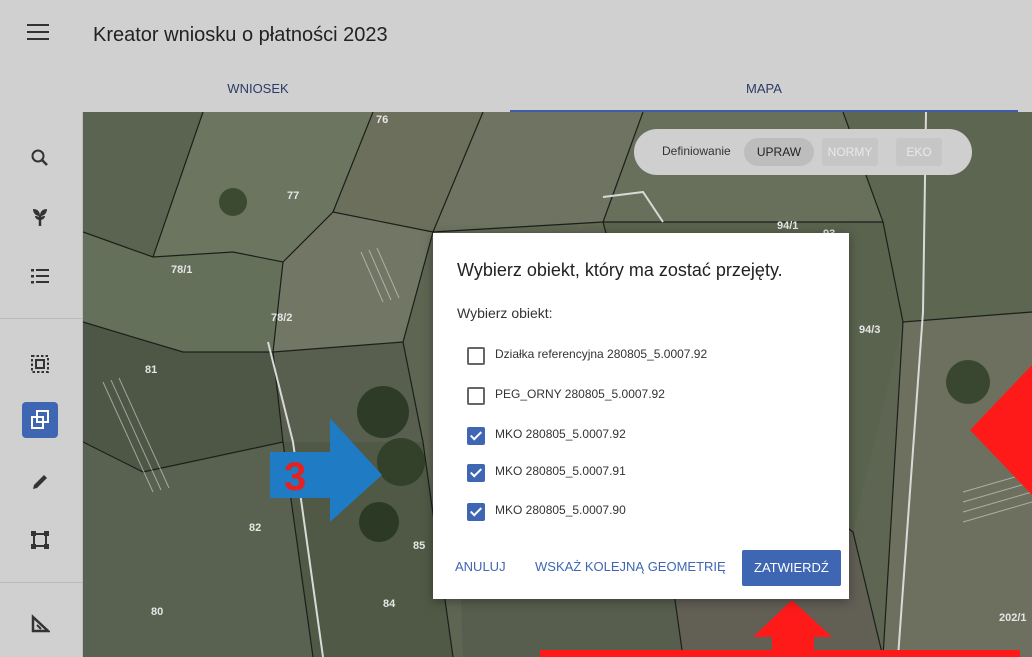 Image resolution: width=1032 pixels, height=657 pixels. I want to click on dialog-subtitle: Wybierz obiekt:, so click(505, 313).